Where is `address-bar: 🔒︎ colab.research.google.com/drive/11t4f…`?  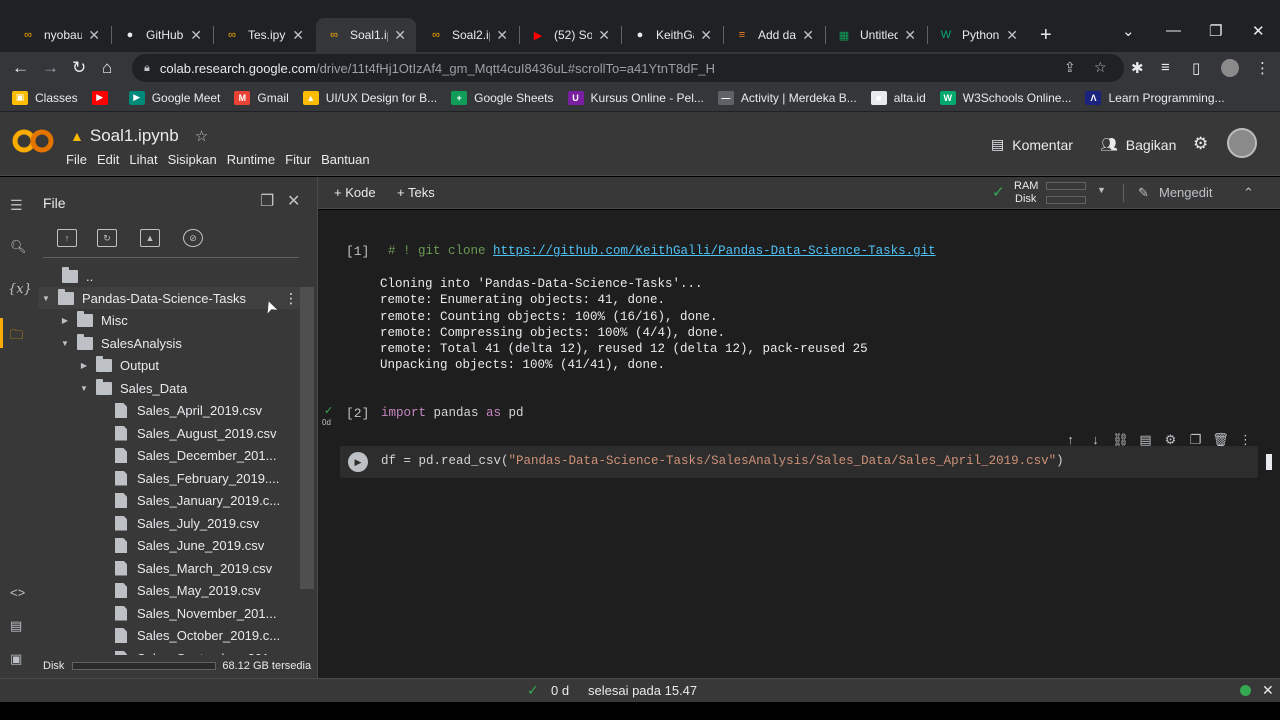 address-bar: 🔒︎ colab.research.google.com/drive/11t4f… is located at coordinates (628, 68).